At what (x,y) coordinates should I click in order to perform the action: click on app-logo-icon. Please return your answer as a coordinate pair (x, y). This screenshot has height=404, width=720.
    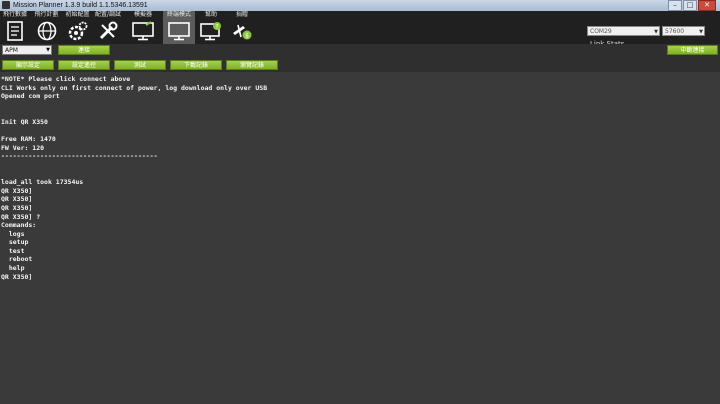
    Looking at the image, I should click on (6, 5).